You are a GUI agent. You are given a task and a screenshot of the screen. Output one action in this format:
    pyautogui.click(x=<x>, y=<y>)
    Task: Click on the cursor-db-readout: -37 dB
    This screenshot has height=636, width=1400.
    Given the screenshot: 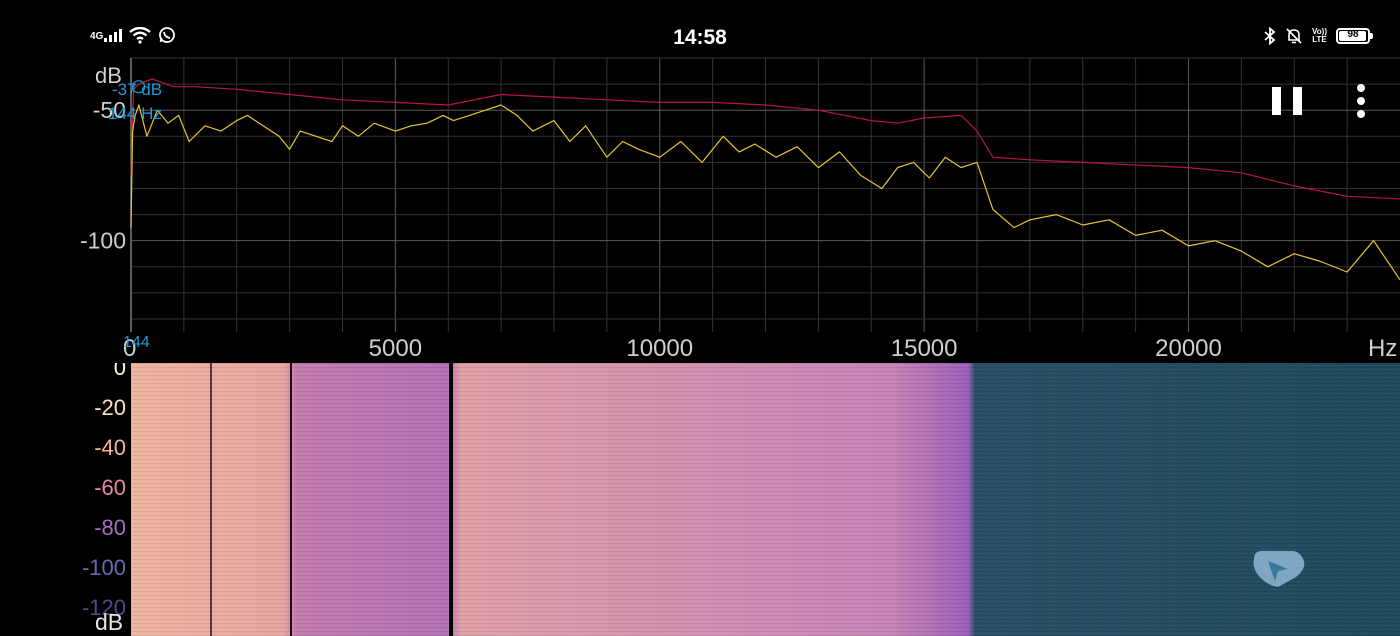 What is the action you would take?
    pyautogui.click(x=137, y=89)
    